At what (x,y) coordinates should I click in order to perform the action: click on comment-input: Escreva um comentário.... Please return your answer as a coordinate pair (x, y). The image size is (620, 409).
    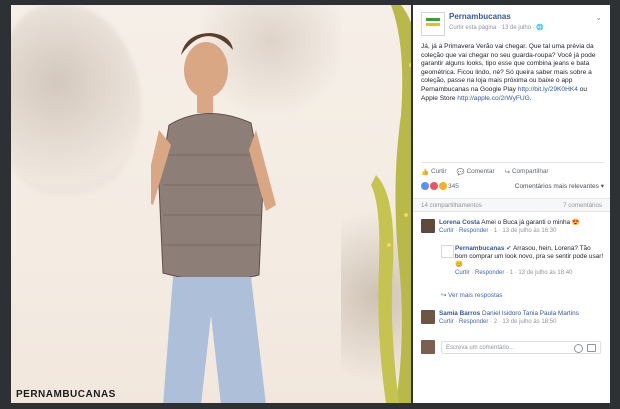
    Looking at the image, I should click on (521, 347).